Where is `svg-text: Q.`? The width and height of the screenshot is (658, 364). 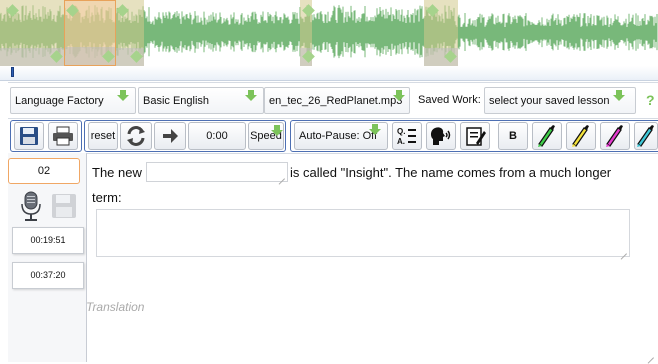
svg-text: Q. is located at coordinates (401, 131).